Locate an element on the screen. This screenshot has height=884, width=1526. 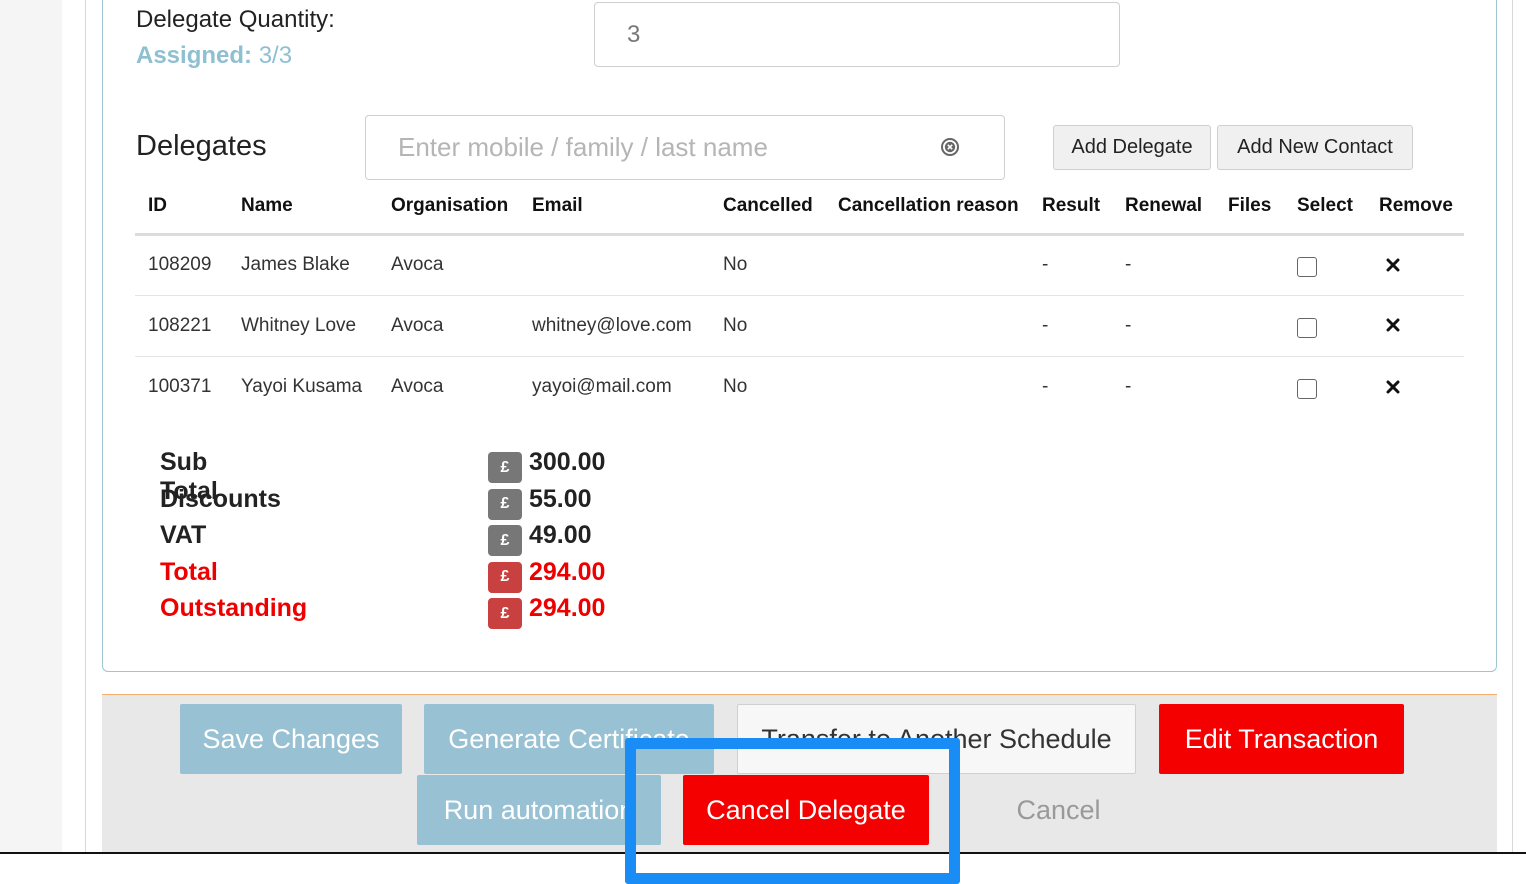
delegates-section-title: Delegates is located at coordinates (201, 146).